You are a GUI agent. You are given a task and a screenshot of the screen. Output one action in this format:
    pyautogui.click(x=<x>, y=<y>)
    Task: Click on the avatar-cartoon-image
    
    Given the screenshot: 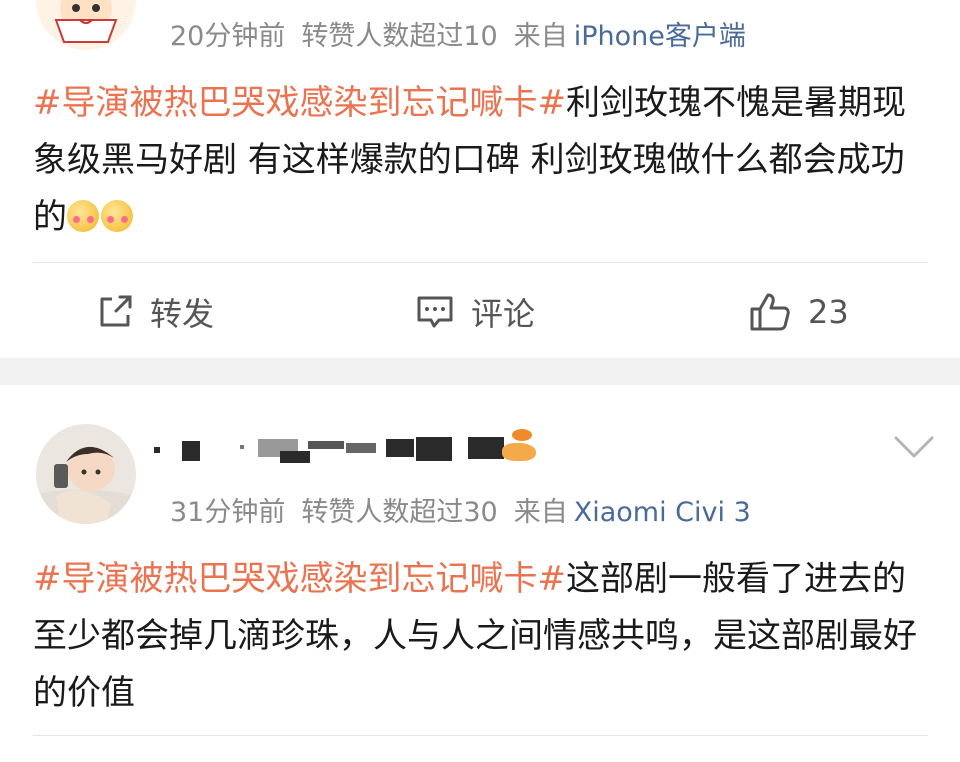 What is the action you would take?
    pyautogui.click(x=86, y=25)
    